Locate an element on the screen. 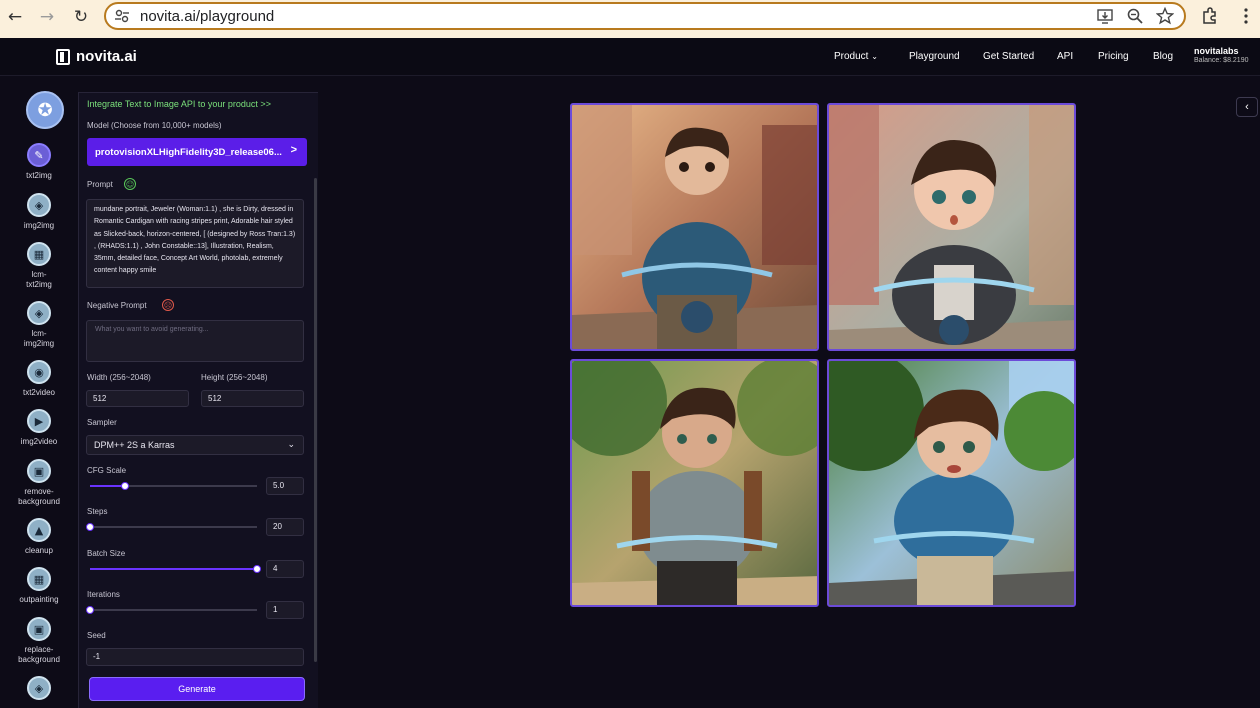 The image size is (1260, 708). tool-img2video: ▶ img2video is located at coordinates (39, 428).